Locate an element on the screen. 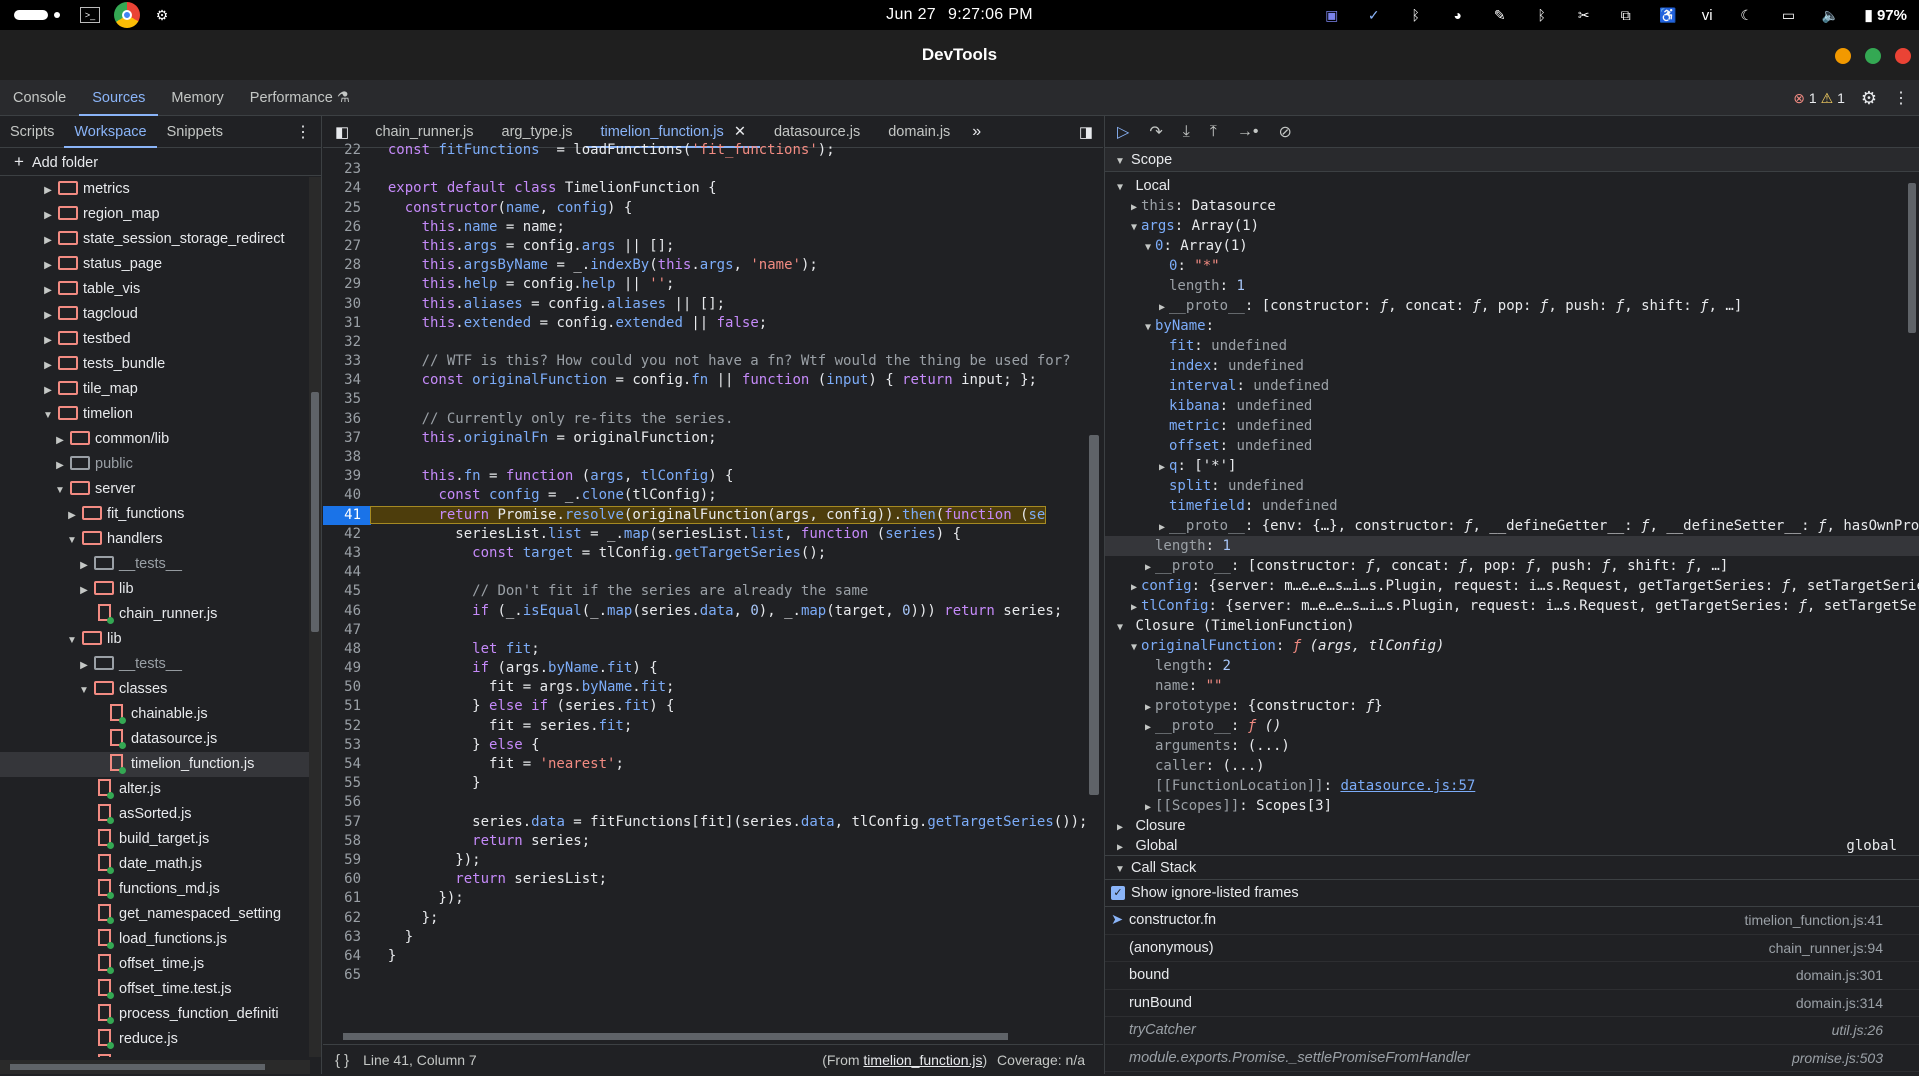 The image size is (1919, 1076). tree-folder: ▶ region_map is located at coordinates (155, 214).